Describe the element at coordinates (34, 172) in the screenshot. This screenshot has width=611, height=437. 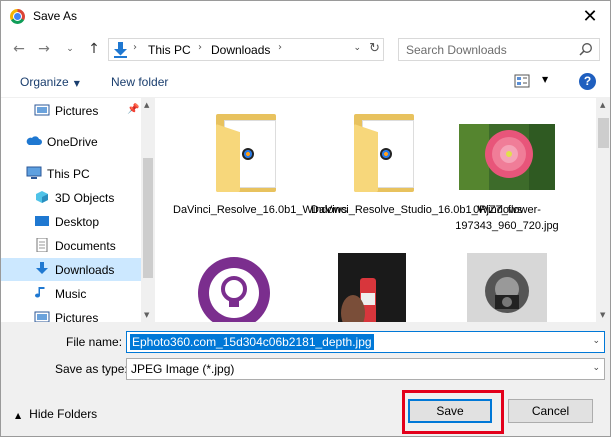
I see `computer-icon` at that location.